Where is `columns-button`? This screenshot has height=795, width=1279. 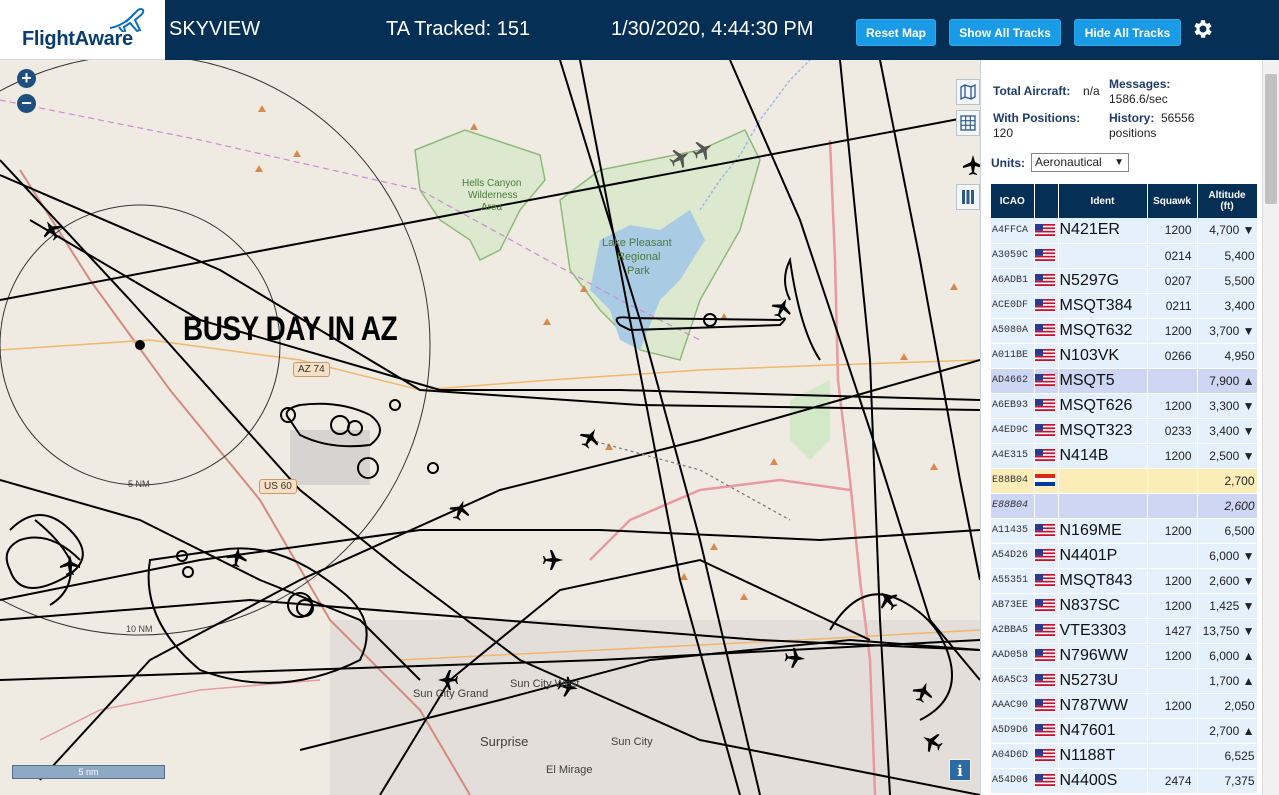
columns-button is located at coordinates (968, 197).